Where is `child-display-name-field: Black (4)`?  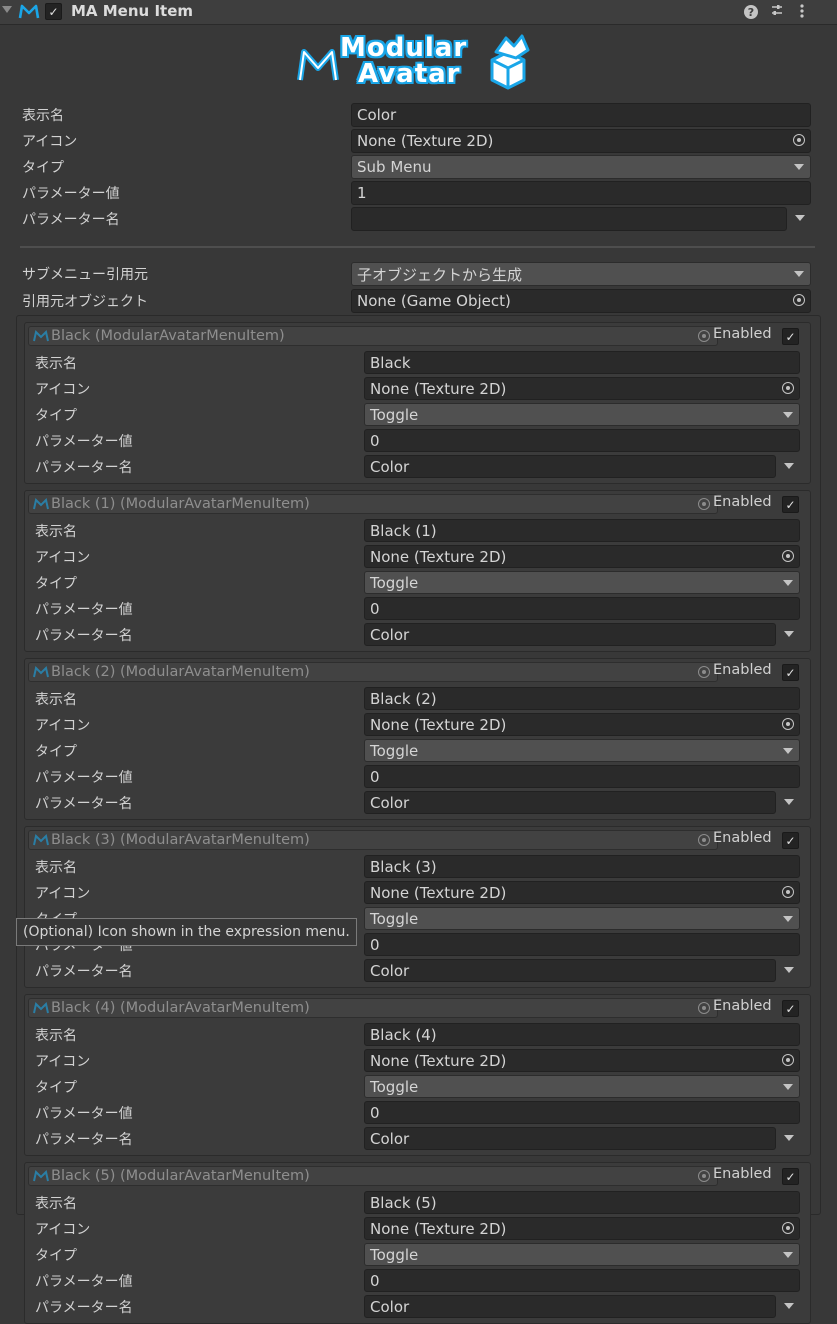
child-display-name-field: Black (4) is located at coordinates (582, 1034).